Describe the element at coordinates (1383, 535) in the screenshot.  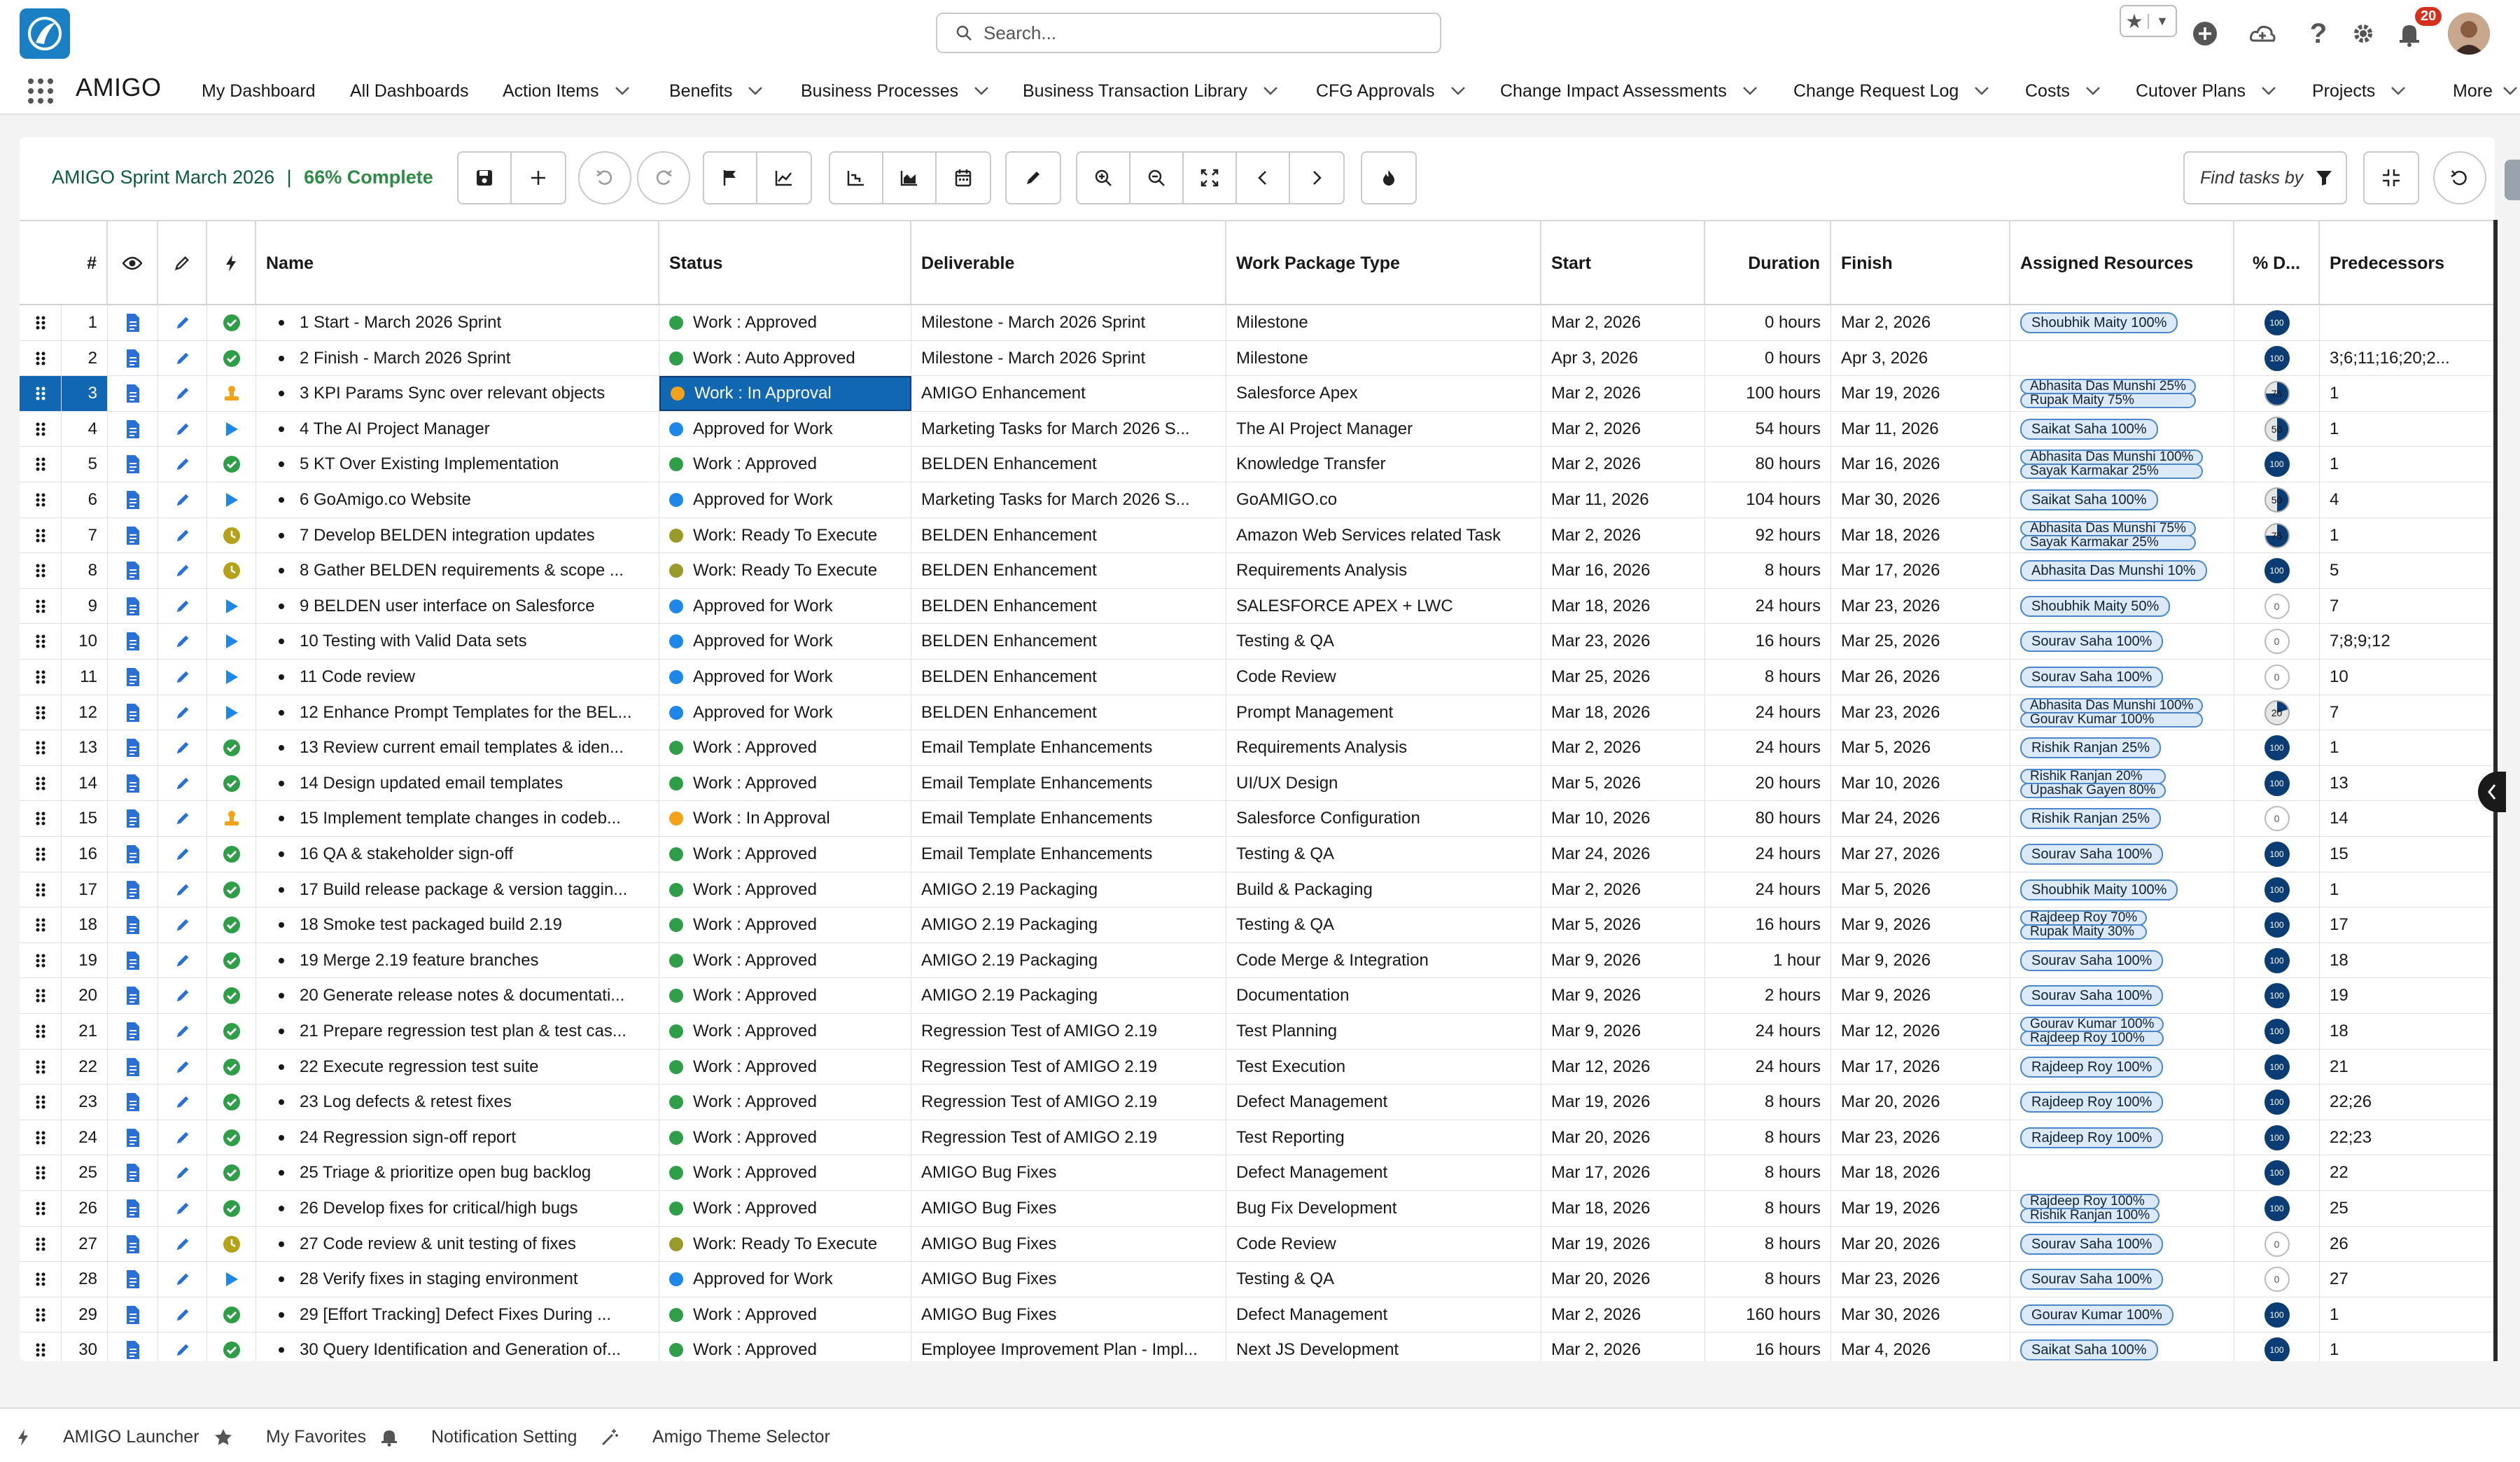
I see `work-package-type-cell: Amazon Web Services related Task` at that location.